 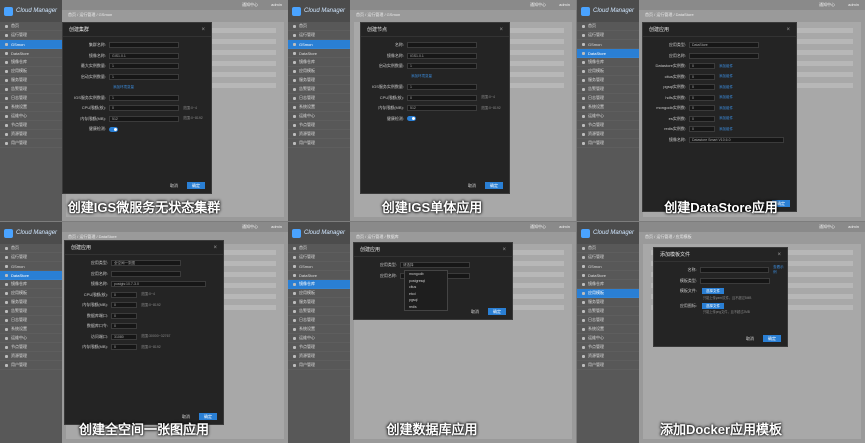 I want to click on field-input: 请选择, so click(x=435, y=265).